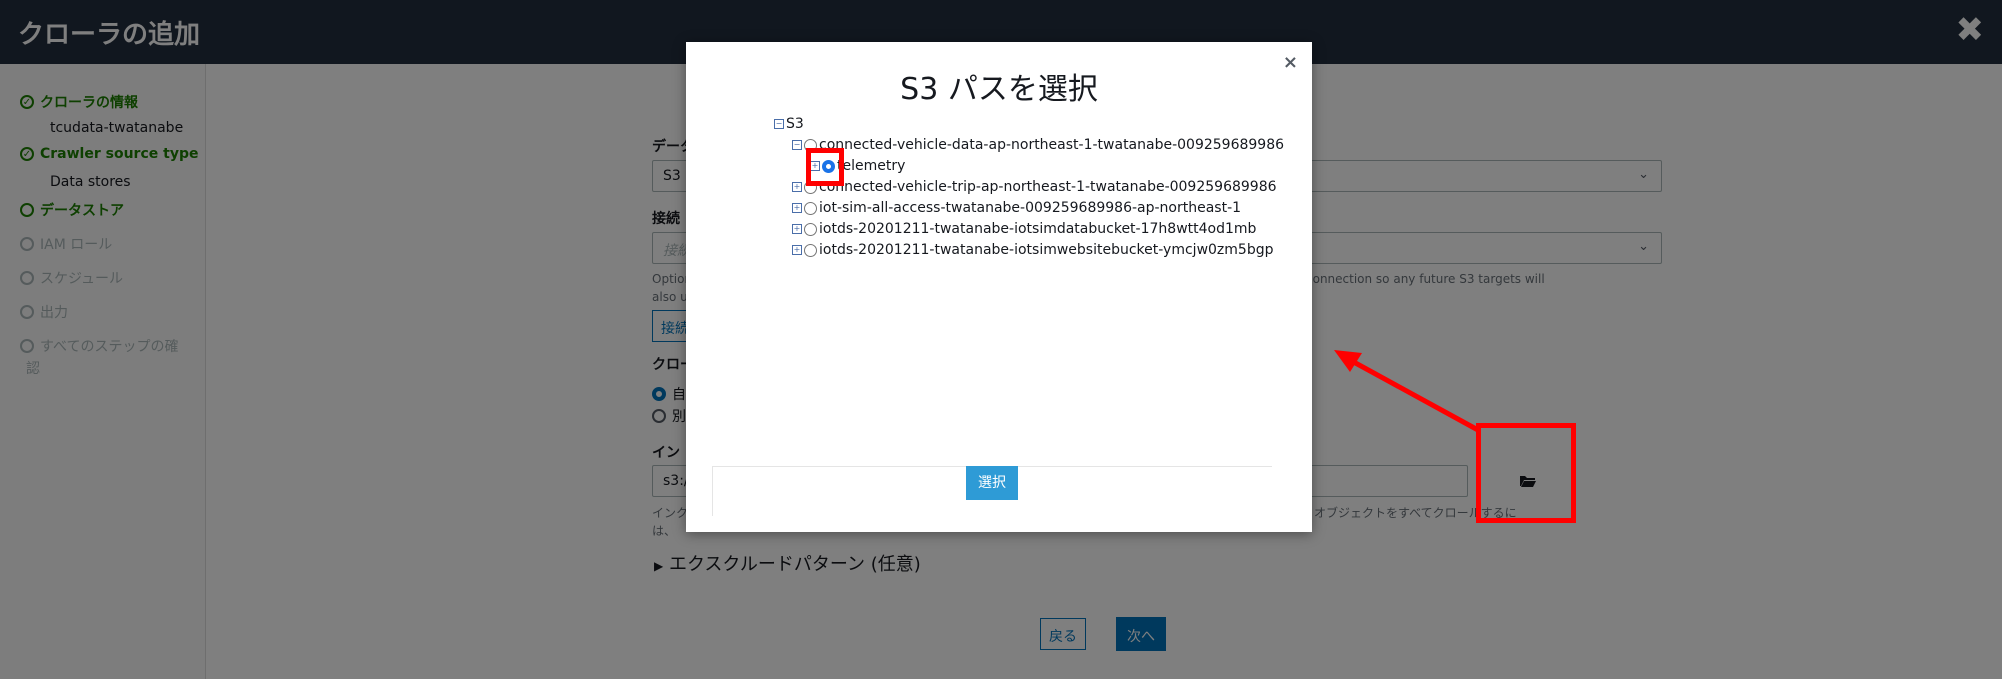 Image resolution: width=2002 pixels, height=679 pixels. What do you see at coordinates (1407, 391) in the screenshot?
I see `annotation-arrow` at bounding box center [1407, 391].